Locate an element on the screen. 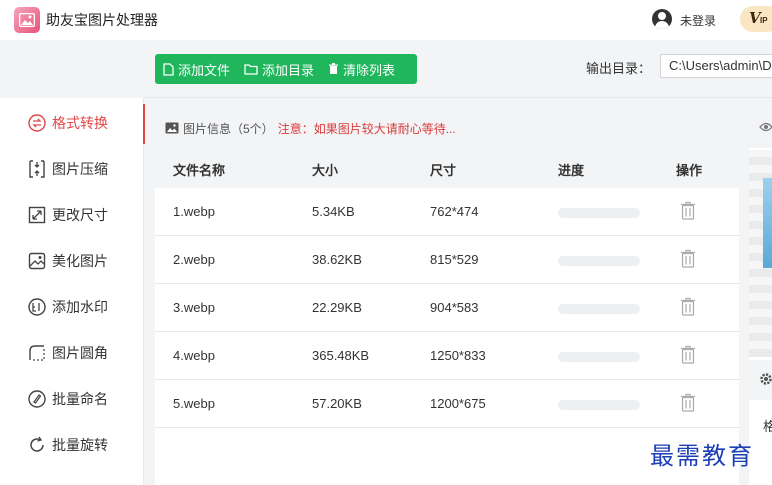 The height and width of the screenshot is (485, 772). file-dimensions: 1200*675 is located at coordinates (458, 403).